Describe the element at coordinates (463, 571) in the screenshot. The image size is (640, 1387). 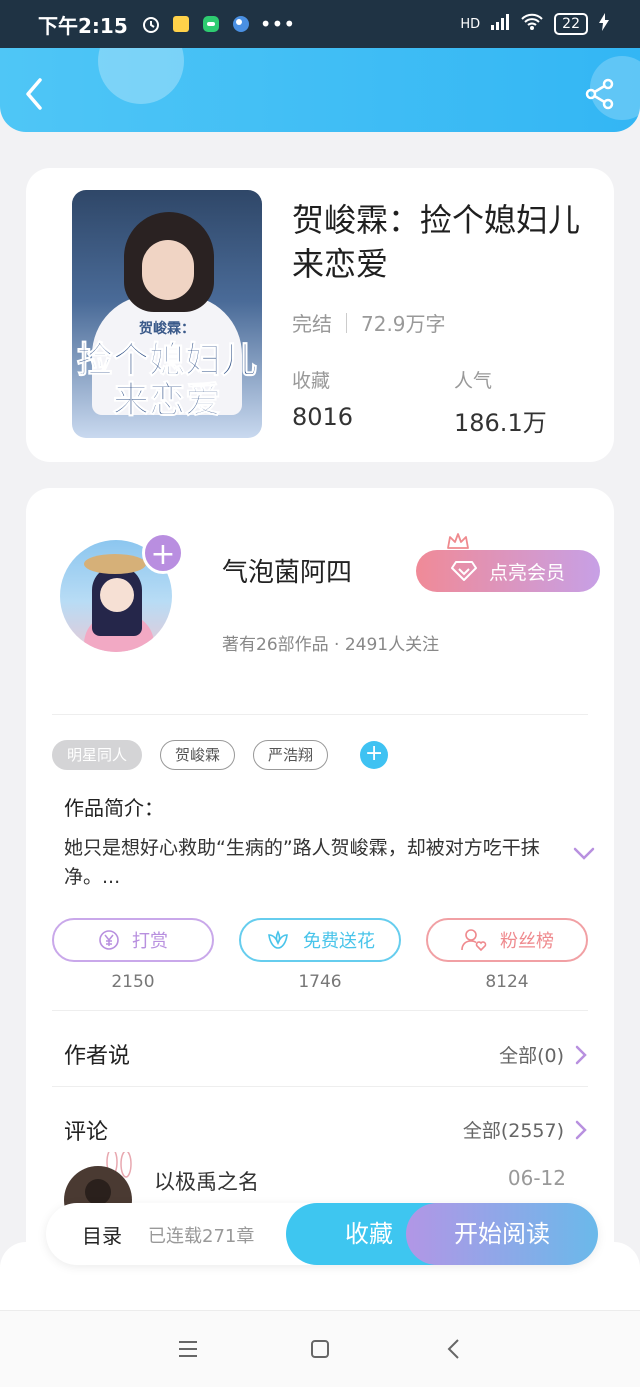
I see `diamond-icon` at that location.